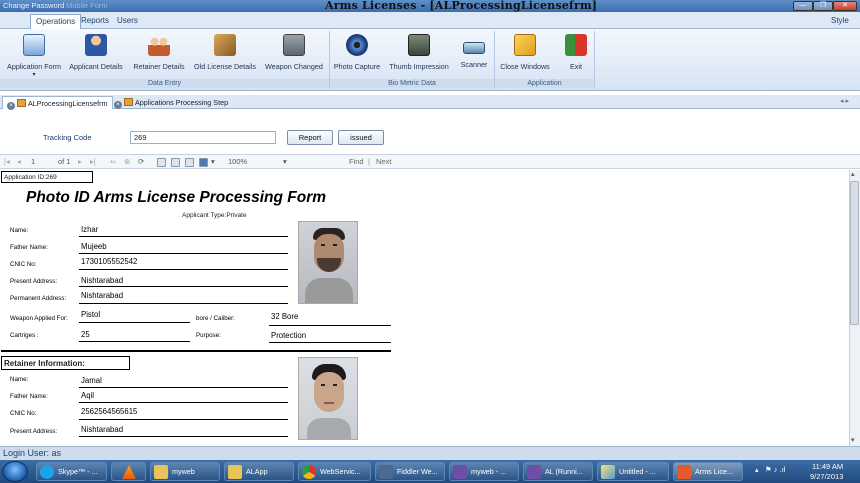  What do you see at coordinates (95, 21) in the screenshot?
I see `menu-tab-reports: Reports` at bounding box center [95, 21].